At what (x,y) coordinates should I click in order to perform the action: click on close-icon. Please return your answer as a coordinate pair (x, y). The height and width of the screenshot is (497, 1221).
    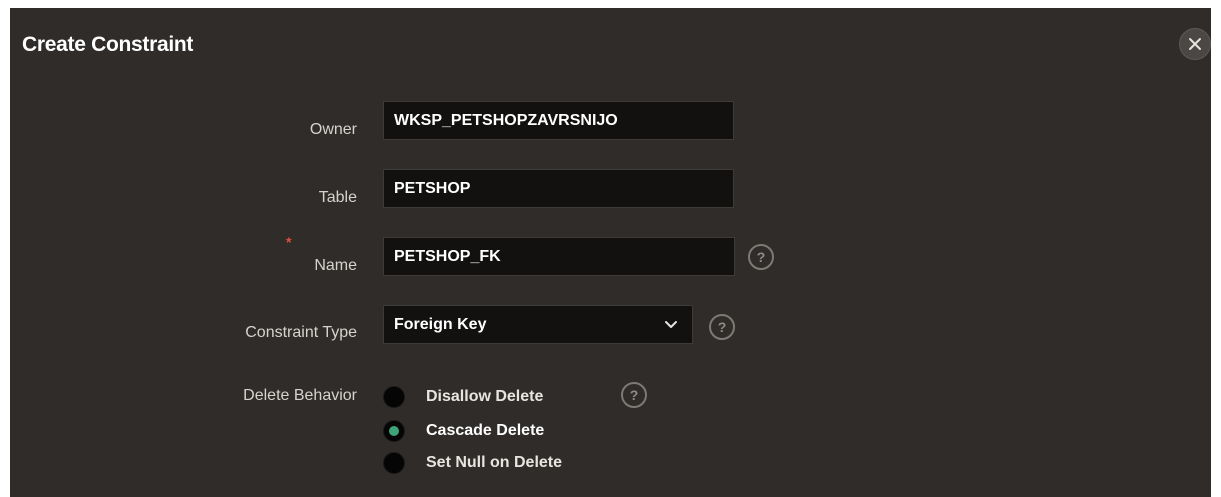
    Looking at the image, I should click on (1195, 44).